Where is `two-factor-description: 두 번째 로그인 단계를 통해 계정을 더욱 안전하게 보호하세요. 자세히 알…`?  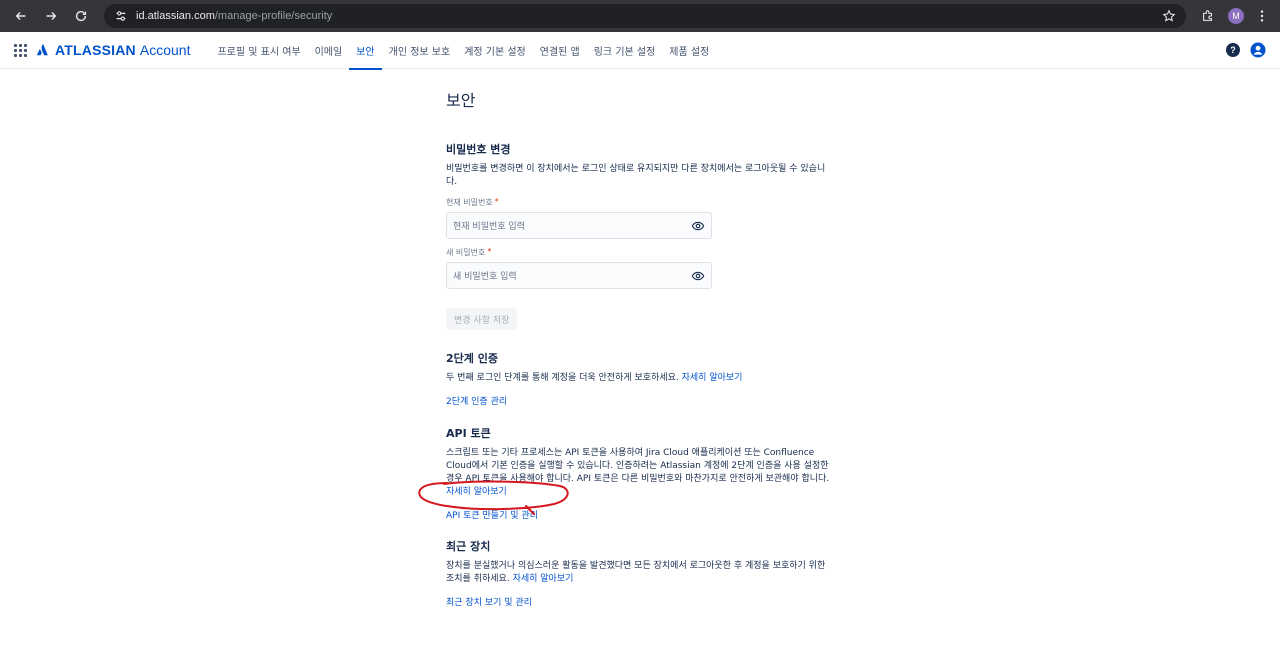 two-factor-description: 두 번째 로그인 단계를 통해 계정을 더욱 안전하게 보호하세요. 자세히 알… is located at coordinates (641, 378).